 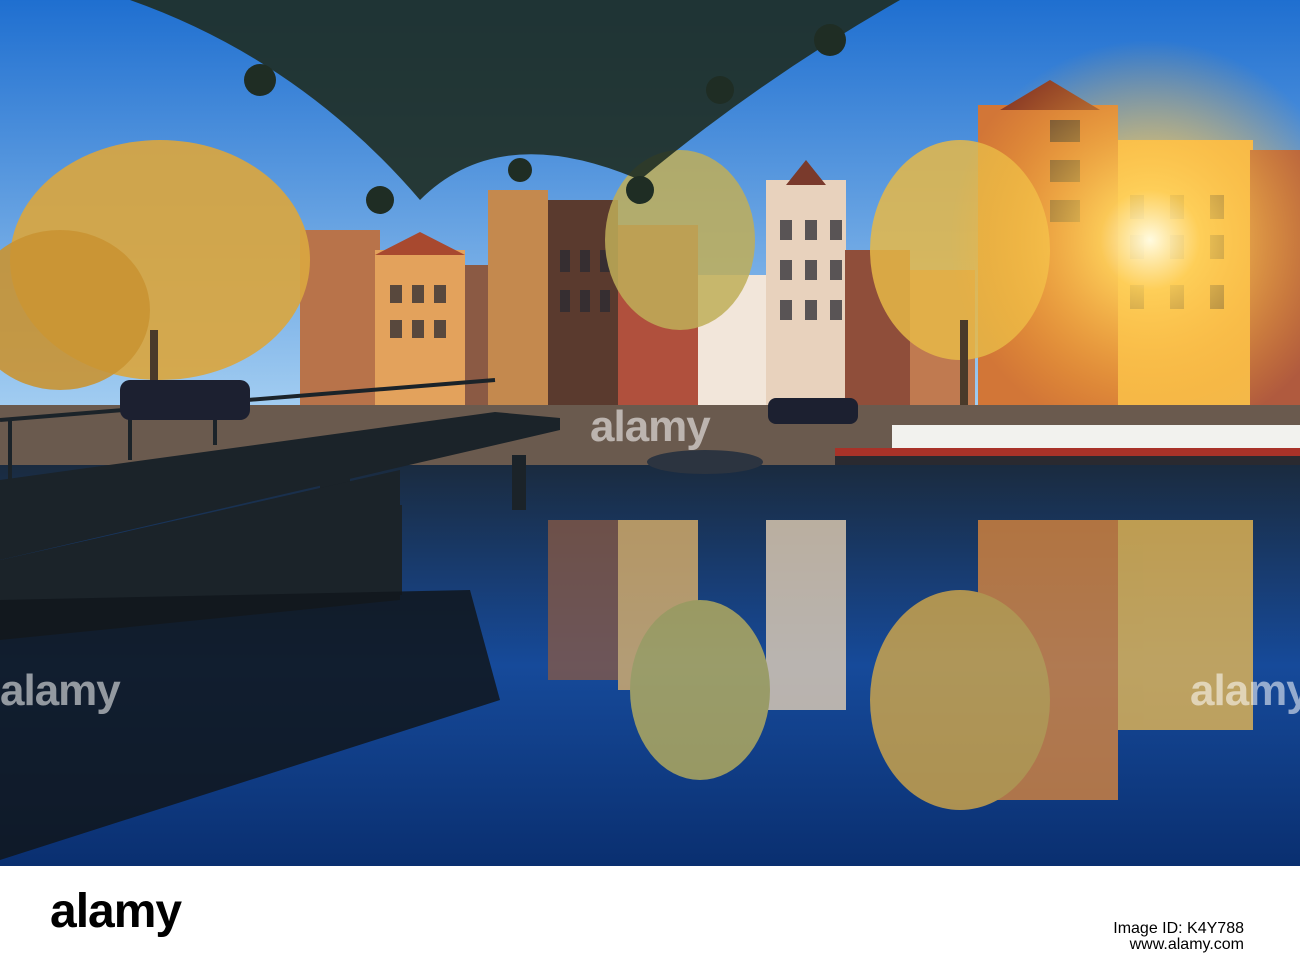 What do you see at coordinates (1245, 690) in the screenshot?
I see `watermark-right: alamy` at bounding box center [1245, 690].